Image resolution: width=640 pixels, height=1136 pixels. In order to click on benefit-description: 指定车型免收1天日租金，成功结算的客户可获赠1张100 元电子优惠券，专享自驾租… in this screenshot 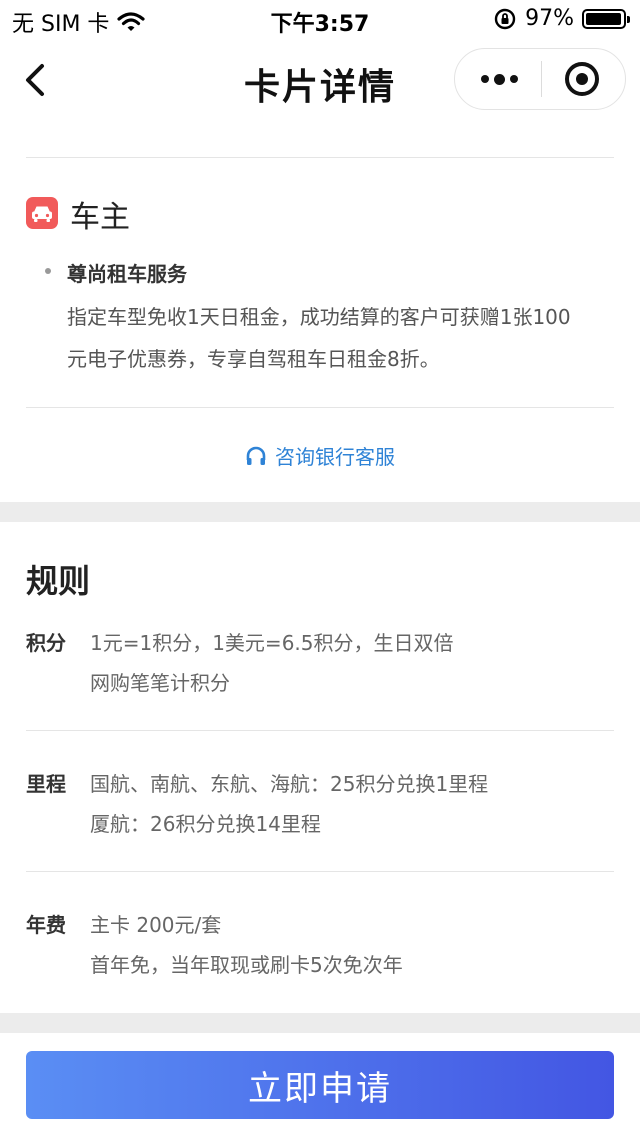, I will do `click(342, 338)`.